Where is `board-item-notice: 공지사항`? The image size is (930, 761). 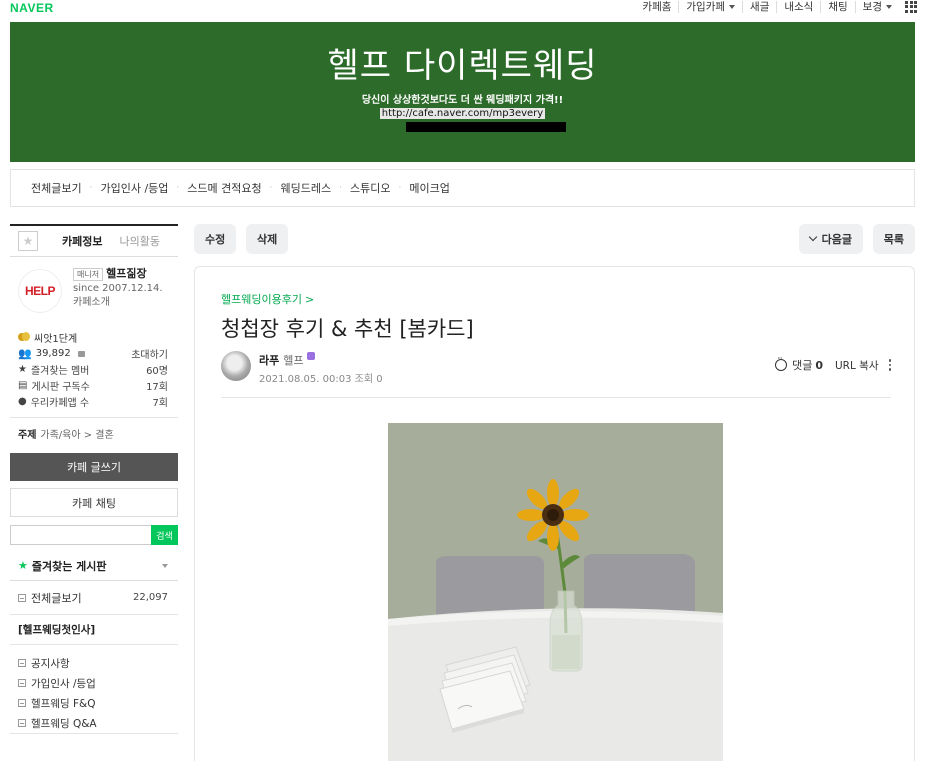
board-item-notice: 공지사항 is located at coordinates (94, 663).